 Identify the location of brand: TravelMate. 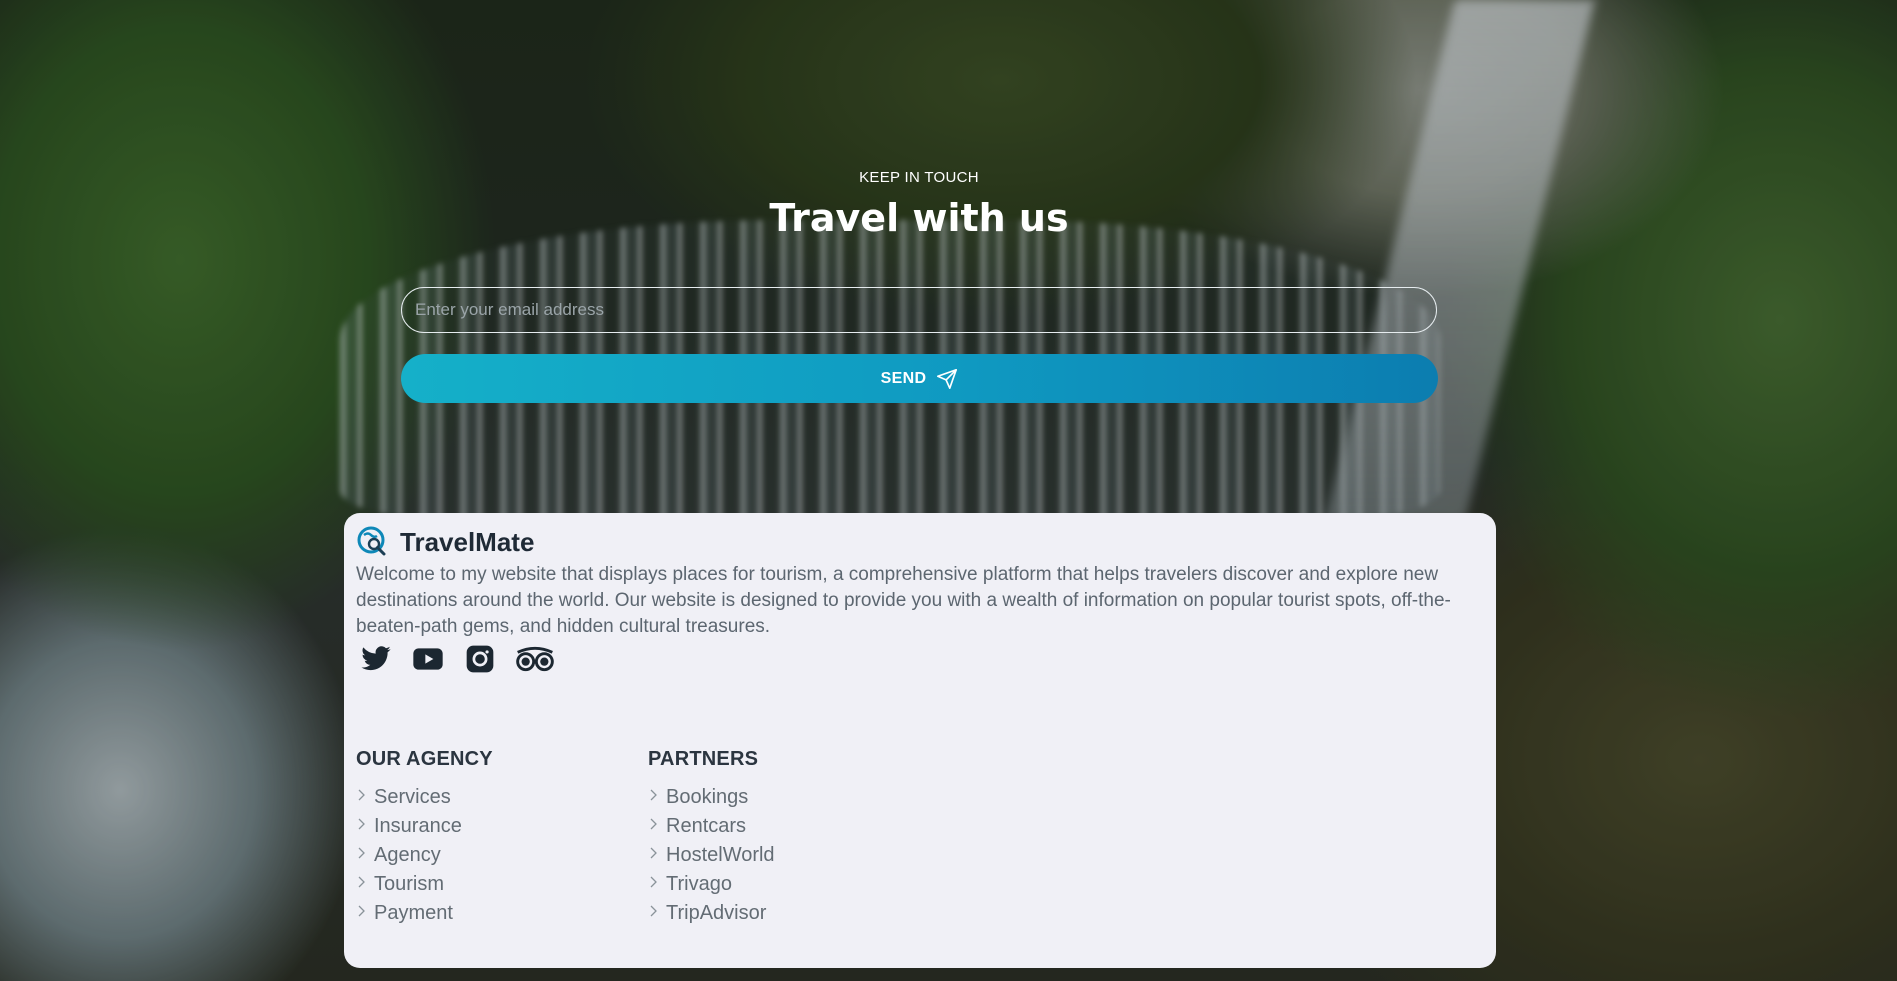
(445, 542).